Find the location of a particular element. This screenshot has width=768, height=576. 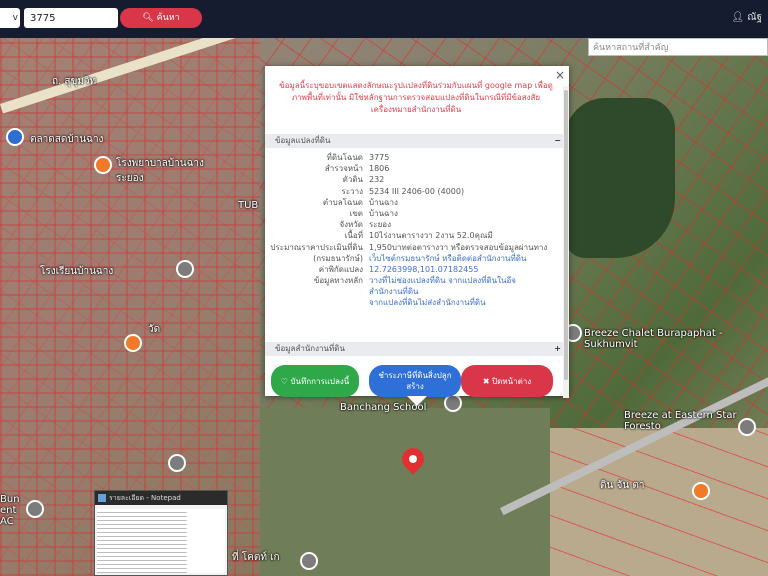

detail-key: เนื้อที่ is located at coordinates (353, 236).